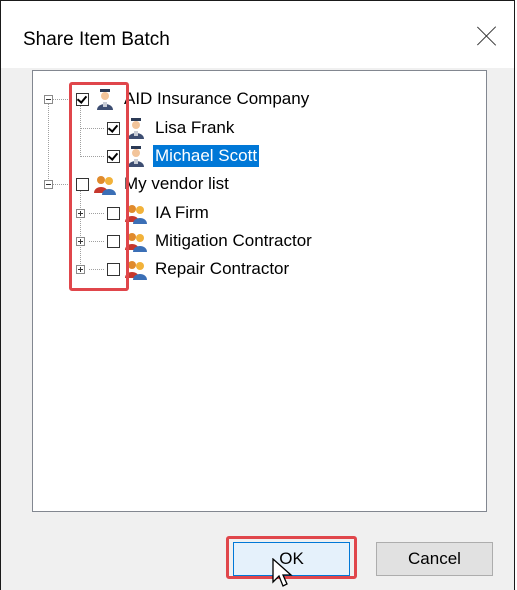 Image resolution: width=517 pixels, height=590 pixels. I want to click on tree-item-label: IA Firm, so click(182, 212).